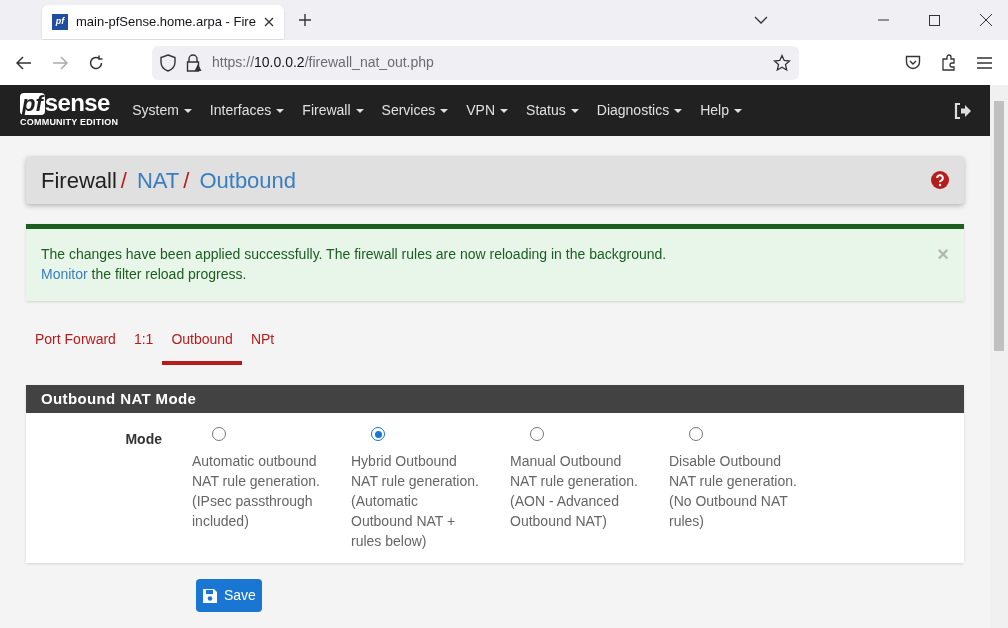 The image size is (1008, 628). What do you see at coordinates (913, 62) in the screenshot?
I see `pocket-icon` at bounding box center [913, 62].